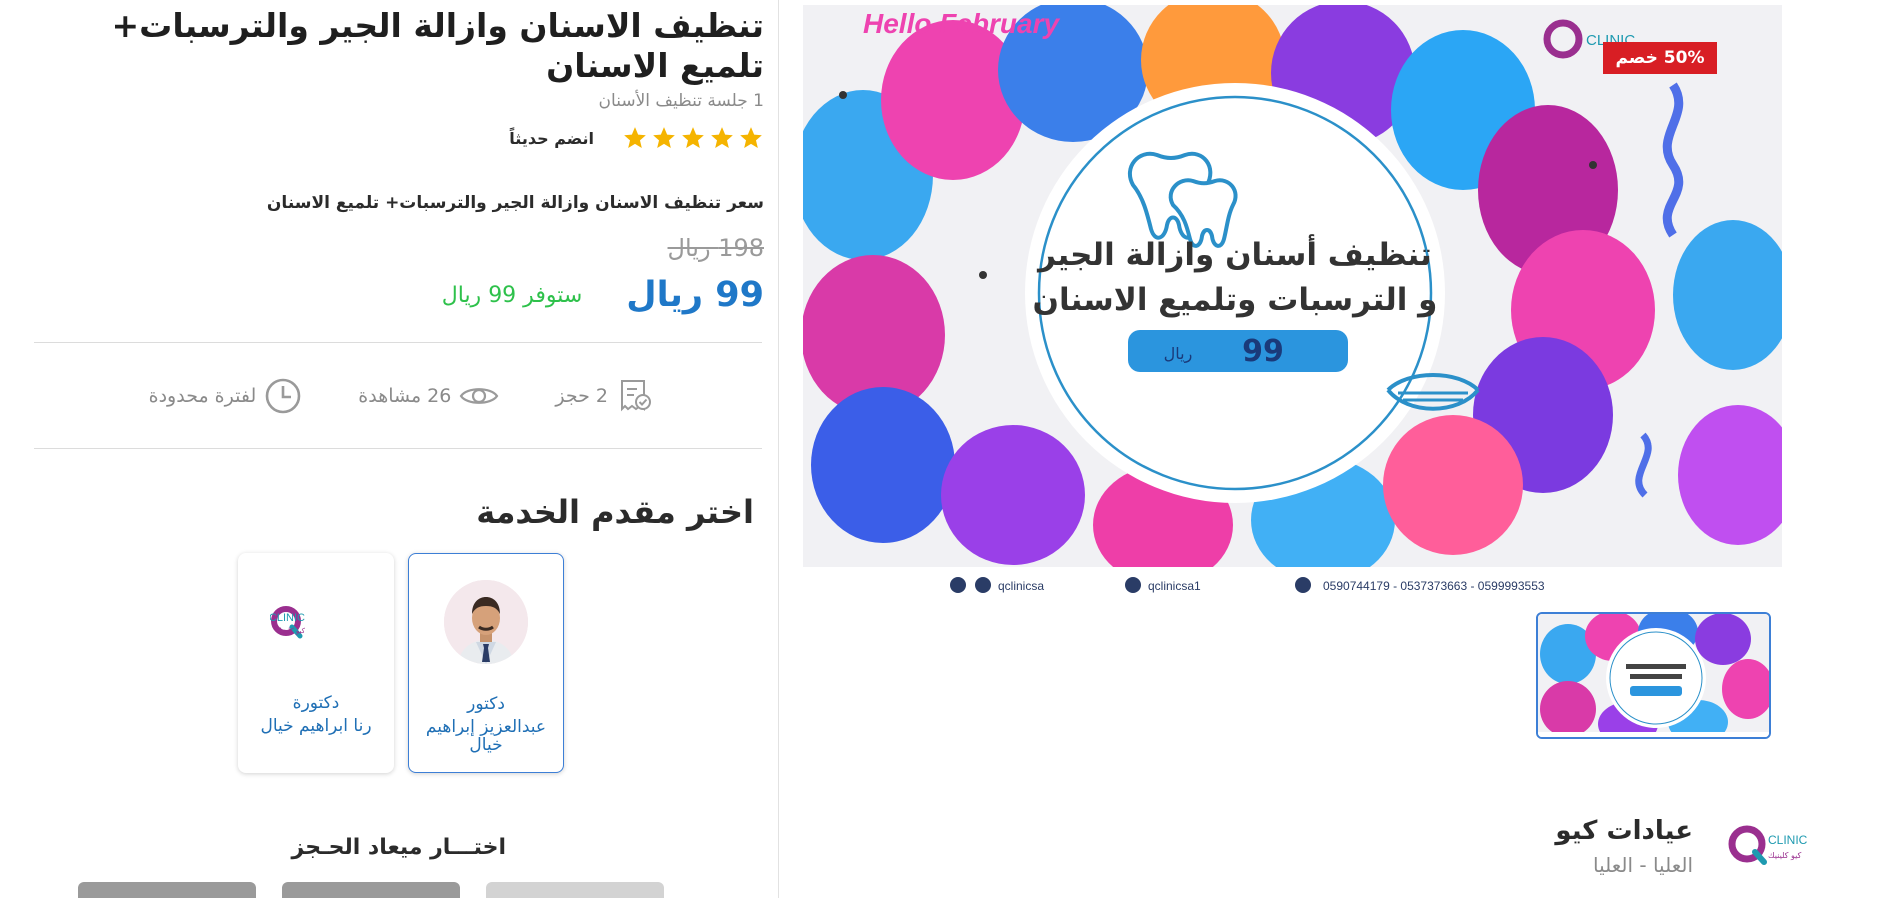  What do you see at coordinates (202, 396) in the screenshot?
I see `limited-label: لفترة محدودة` at bounding box center [202, 396].